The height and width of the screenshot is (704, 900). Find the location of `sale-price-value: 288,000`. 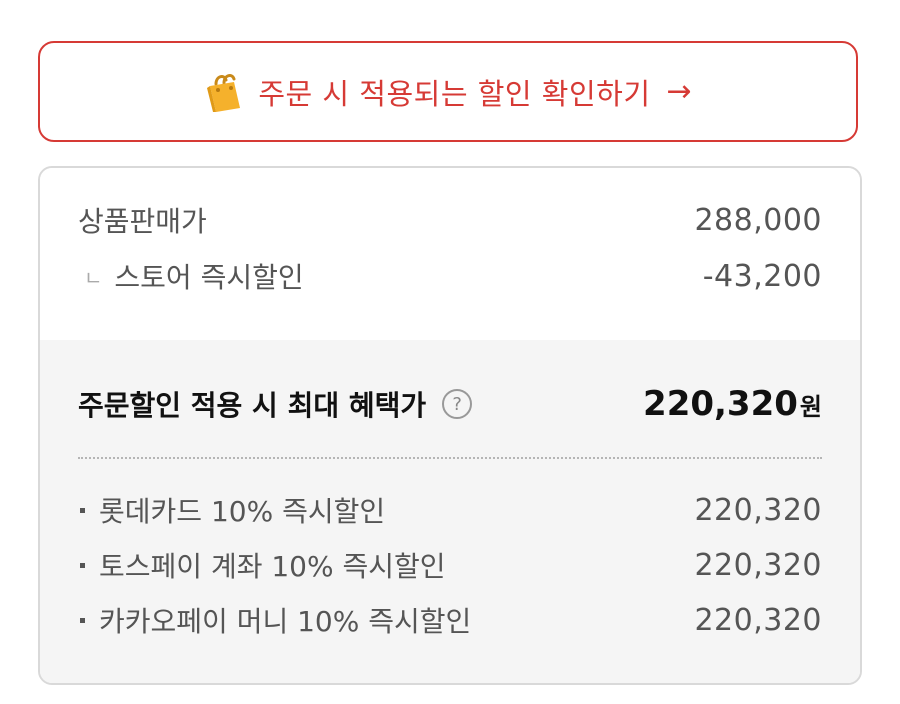

sale-price-value: 288,000 is located at coordinates (758, 220).